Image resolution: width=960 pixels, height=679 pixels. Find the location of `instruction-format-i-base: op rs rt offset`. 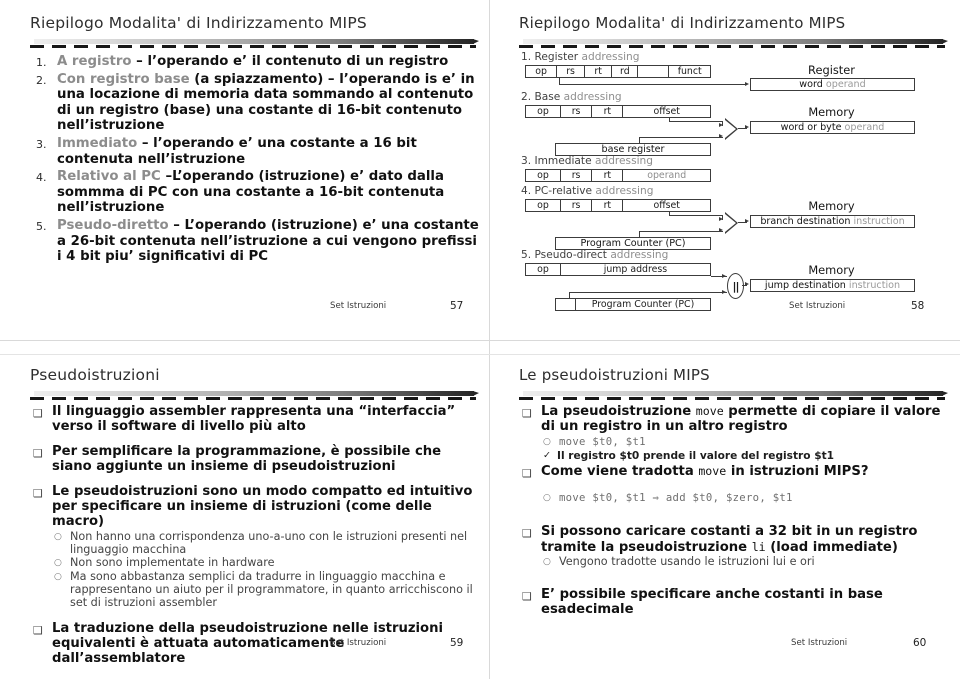

instruction-format-i-base: op rs rt offset is located at coordinates (618, 111).